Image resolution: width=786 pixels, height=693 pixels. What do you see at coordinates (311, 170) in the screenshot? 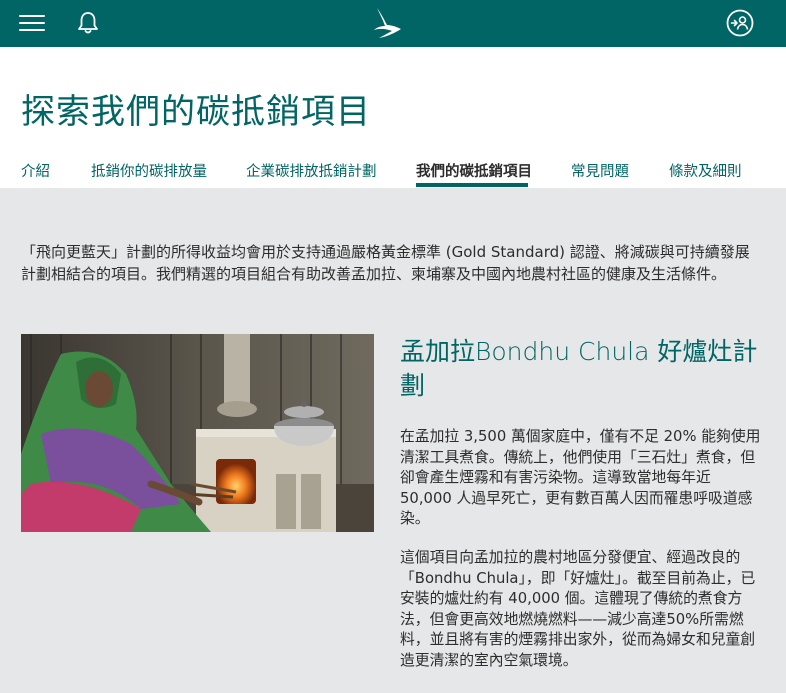
I see `tab-corporate-program: 企業碳排放抵銷計劃` at bounding box center [311, 170].